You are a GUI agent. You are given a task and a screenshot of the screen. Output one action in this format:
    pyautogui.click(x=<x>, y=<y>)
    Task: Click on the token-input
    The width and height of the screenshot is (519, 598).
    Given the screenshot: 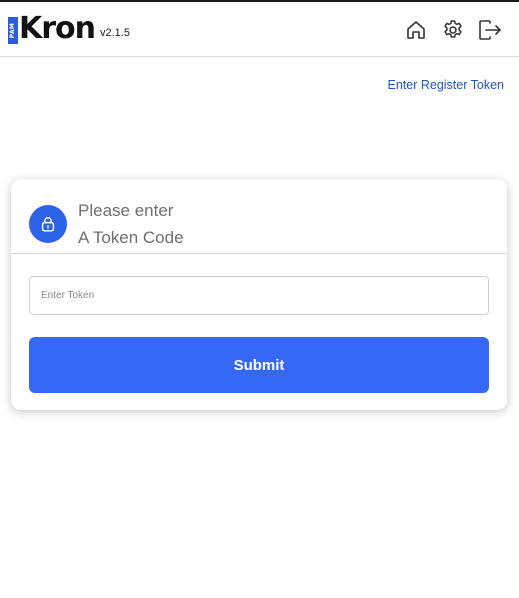 What is the action you would take?
    pyautogui.click(x=259, y=295)
    